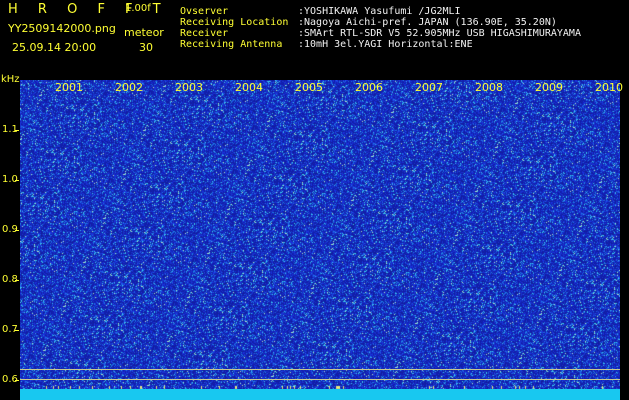  I want to click on x-tick-label: 2006, so click(369, 87).